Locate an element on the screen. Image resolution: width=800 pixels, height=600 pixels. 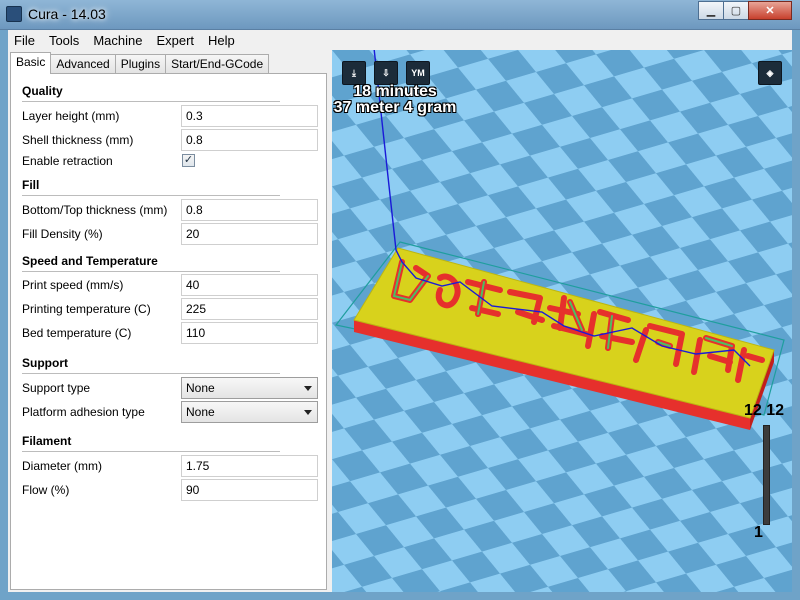
setting-print-speed: Print speed (mm/s) 40 is located at coordinates (172, 285).